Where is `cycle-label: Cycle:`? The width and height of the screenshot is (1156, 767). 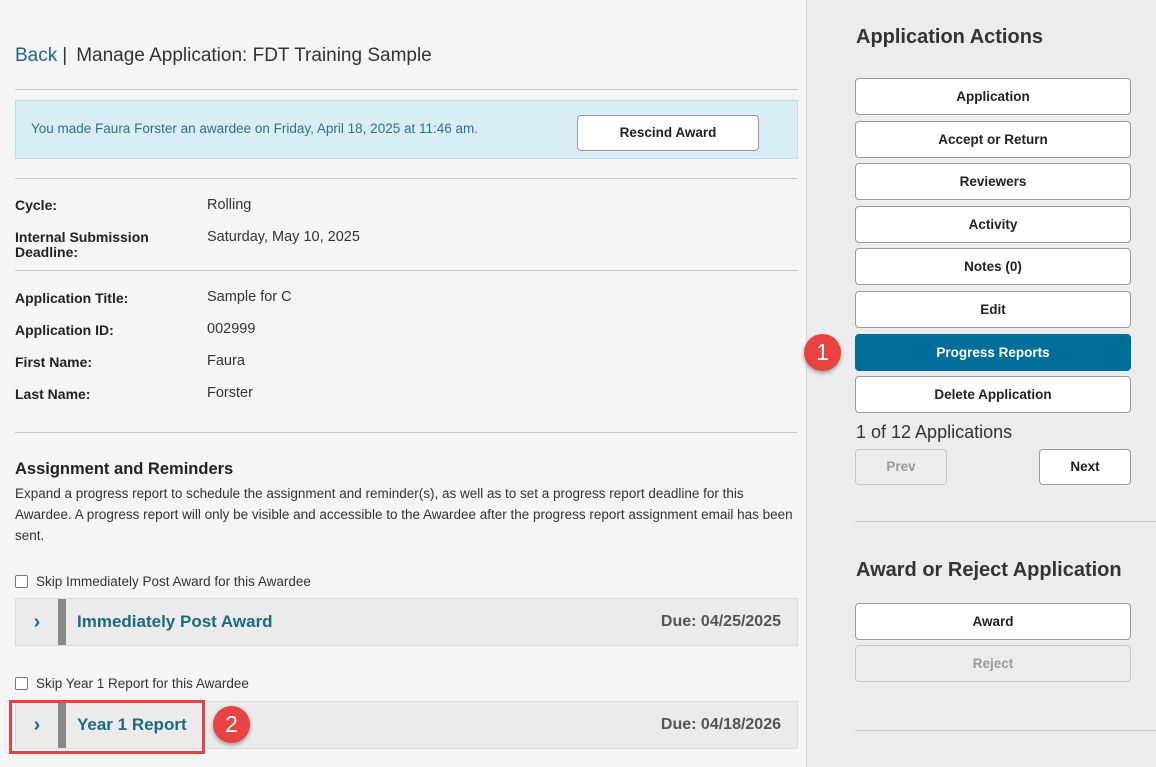 cycle-label: Cycle: is located at coordinates (36, 205).